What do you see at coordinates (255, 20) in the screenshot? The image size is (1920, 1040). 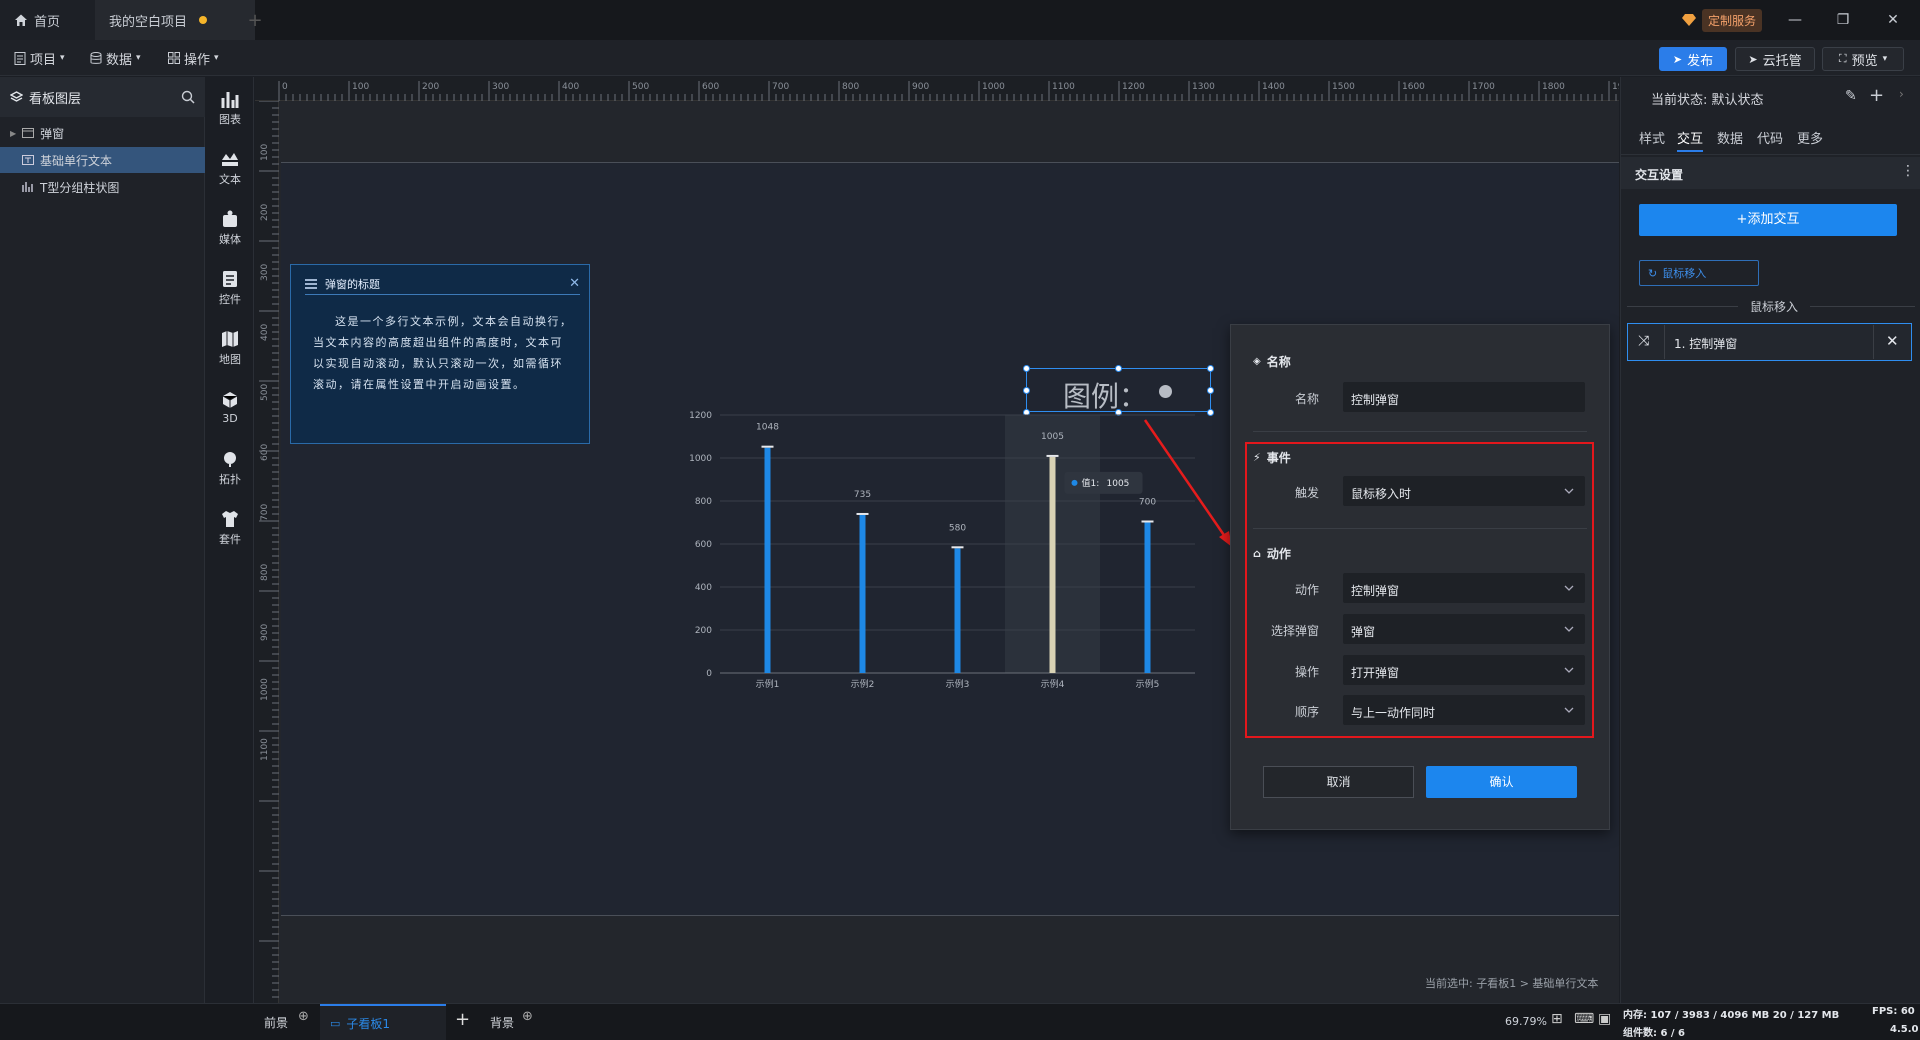 I see `add-tab-icon: +` at bounding box center [255, 20].